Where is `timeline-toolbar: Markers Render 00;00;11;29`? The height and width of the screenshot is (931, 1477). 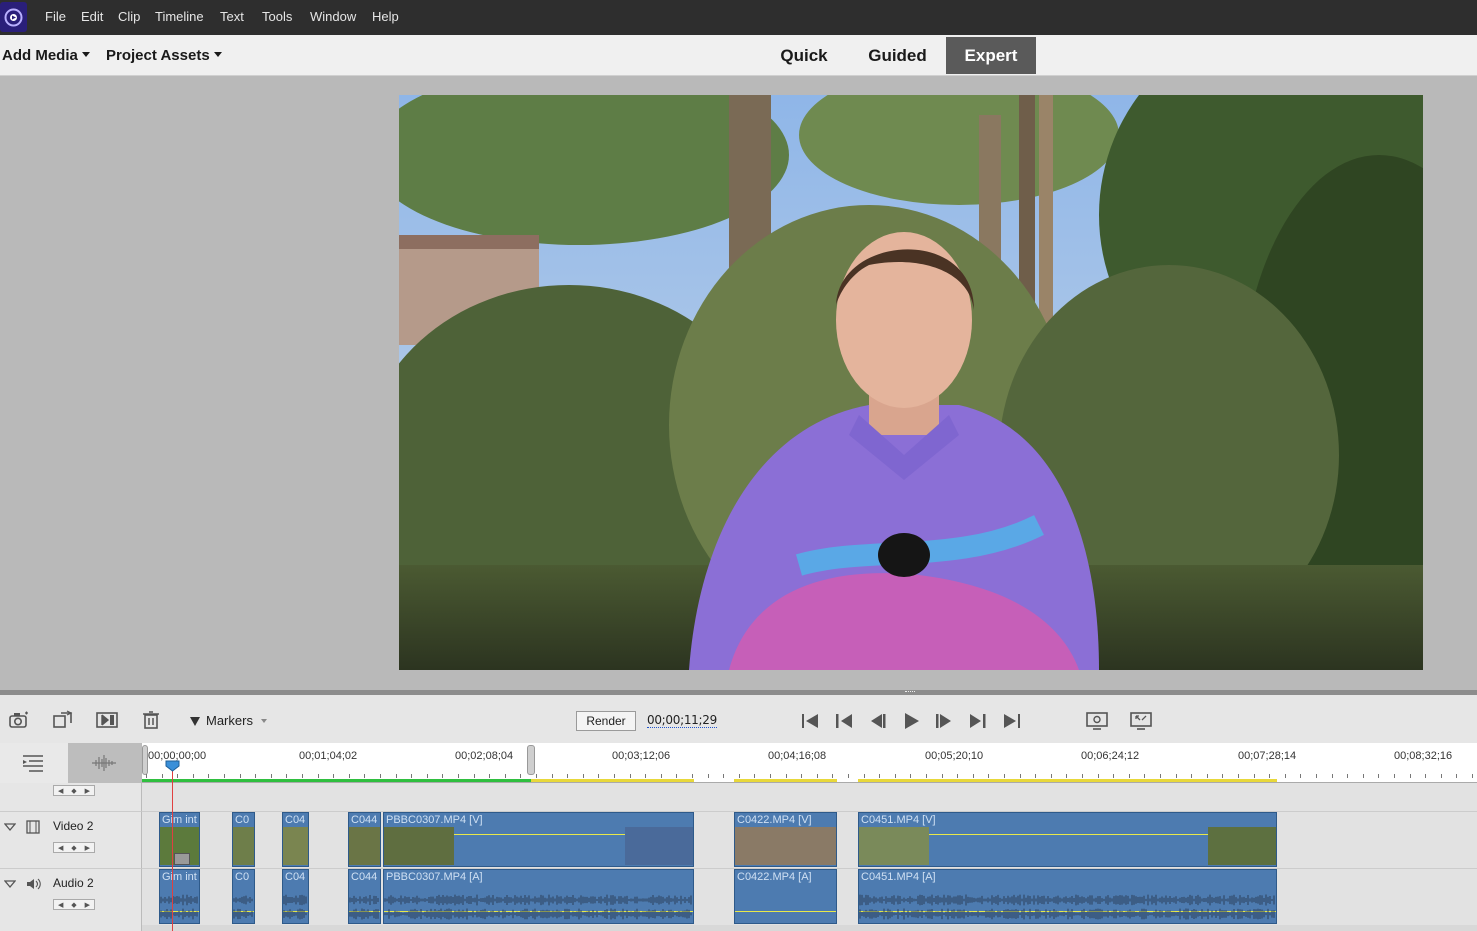 timeline-toolbar: Markers Render 00;00;11;29 is located at coordinates (738, 719).